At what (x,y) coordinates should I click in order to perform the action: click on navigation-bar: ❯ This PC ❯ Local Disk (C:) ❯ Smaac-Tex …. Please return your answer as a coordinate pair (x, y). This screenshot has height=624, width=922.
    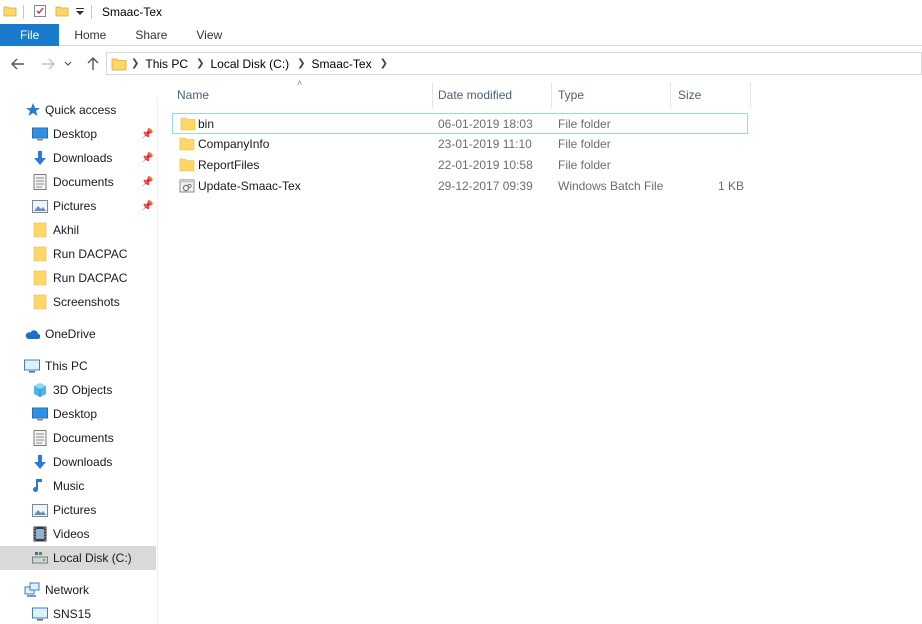
    Looking at the image, I should click on (461, 64).